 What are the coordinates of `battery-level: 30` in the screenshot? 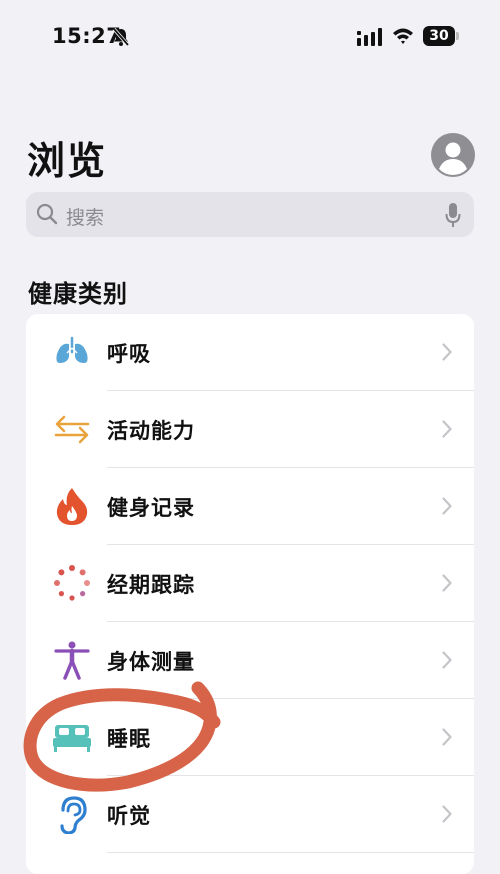 It's located at (439, 36).